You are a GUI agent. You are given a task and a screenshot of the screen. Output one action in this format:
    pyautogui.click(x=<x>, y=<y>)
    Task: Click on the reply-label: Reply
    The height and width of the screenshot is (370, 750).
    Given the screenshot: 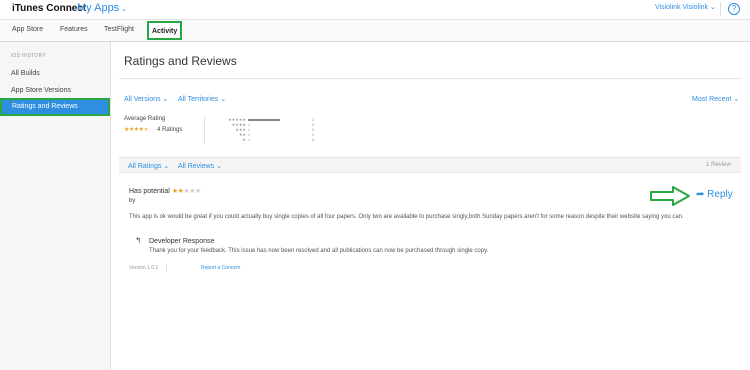 What is the action you would take?
    pyautogui.click(x=720, y=194)
    